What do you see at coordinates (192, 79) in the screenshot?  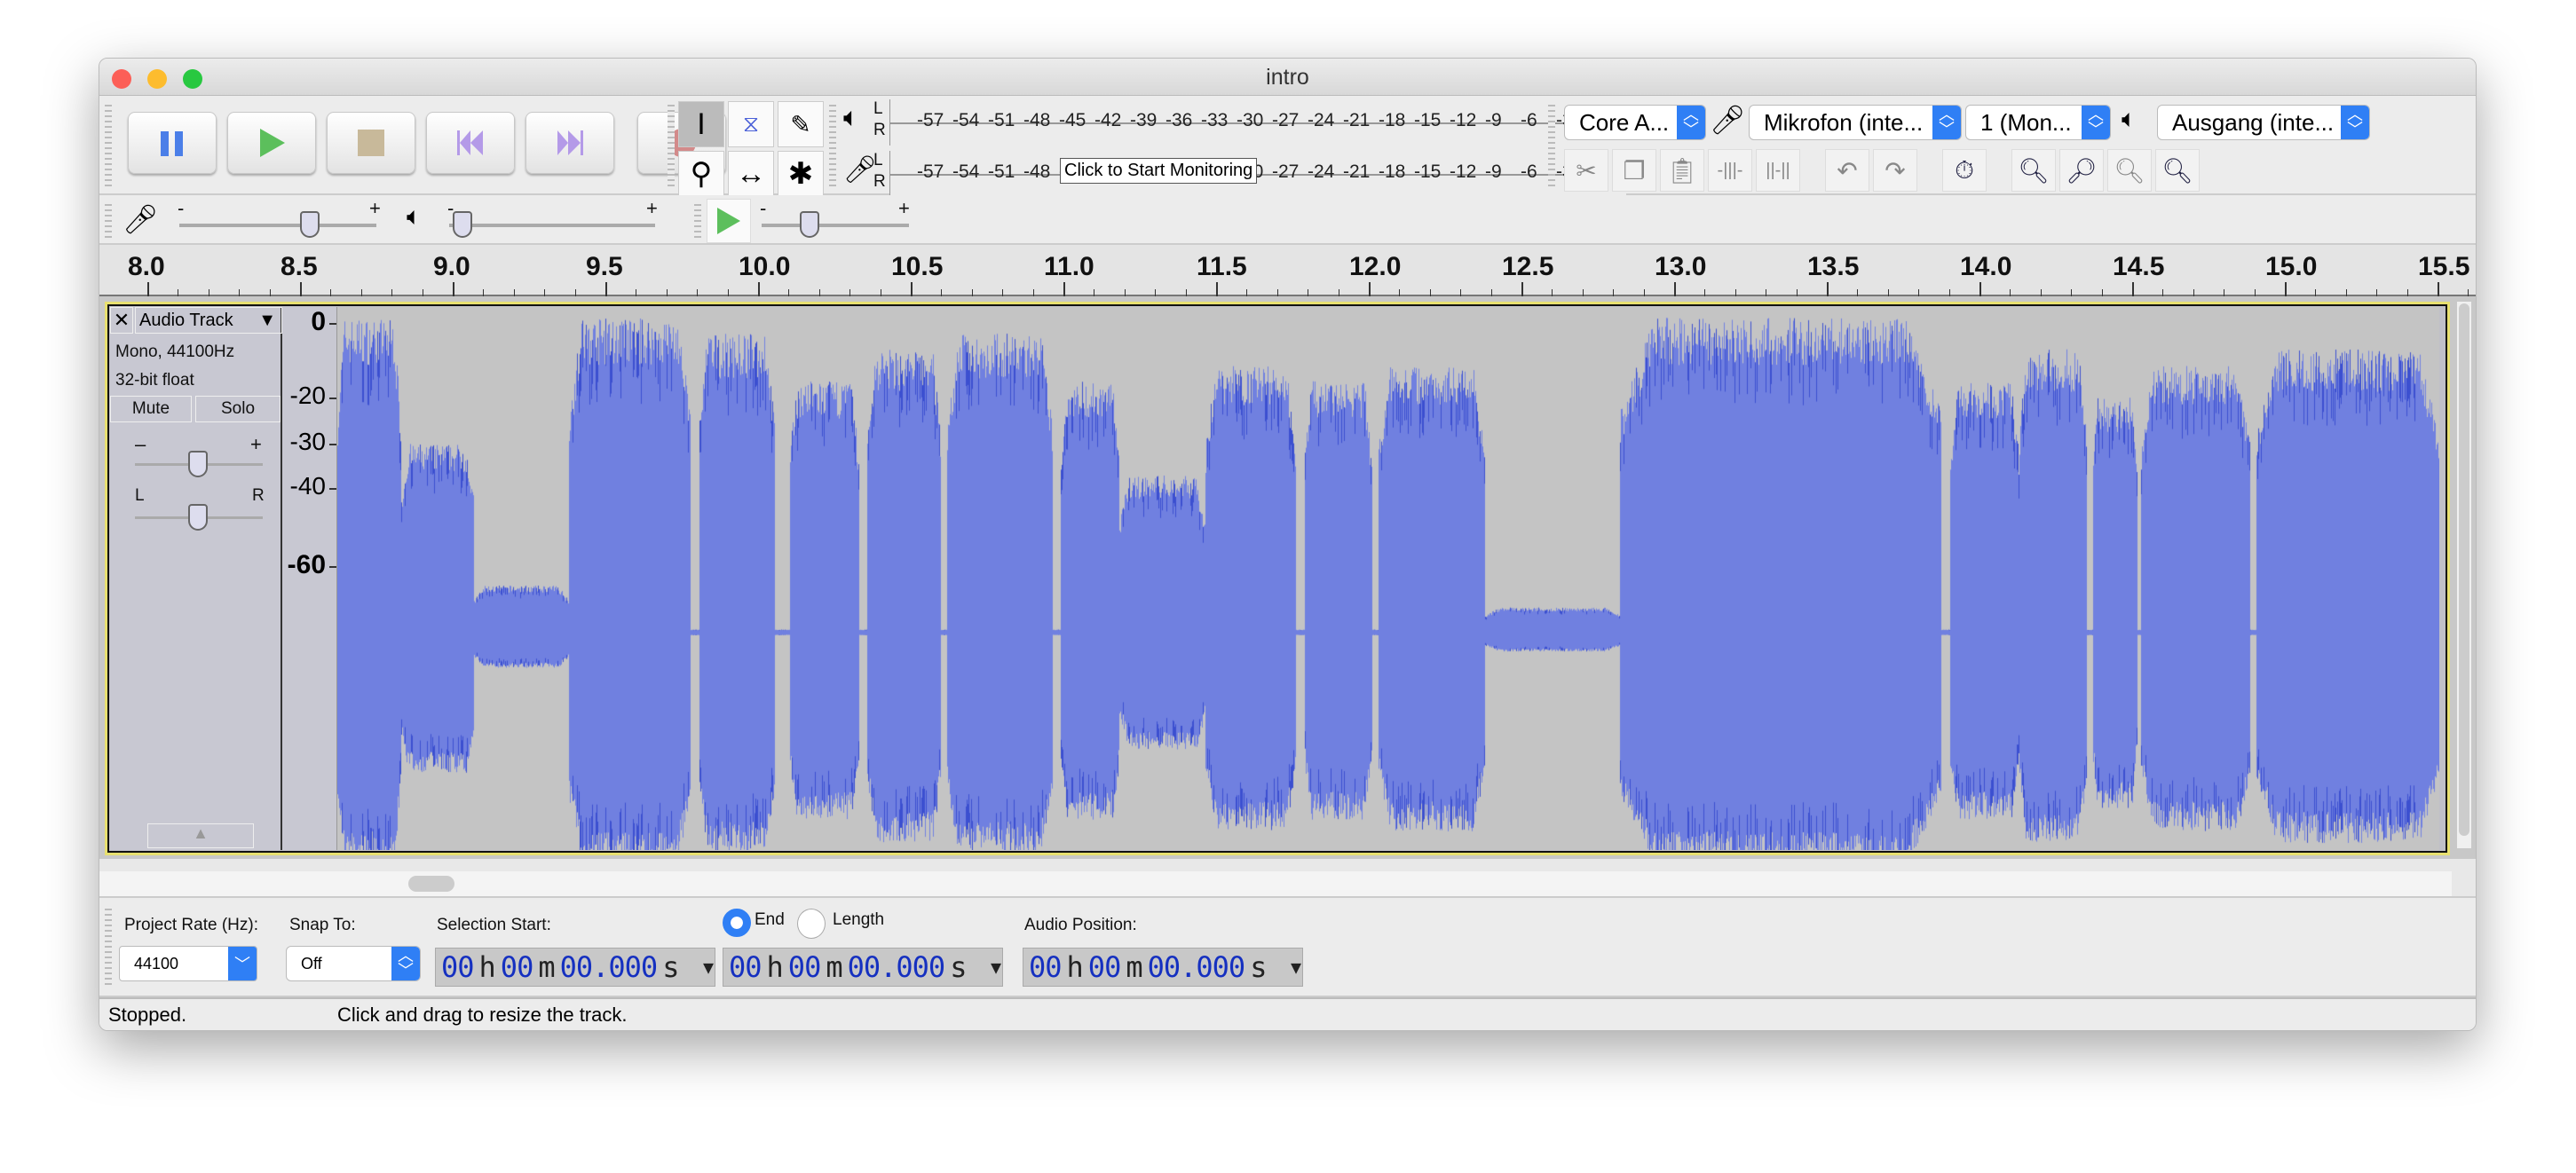 I see `zoom-window-button` at bounding box center [192, 79].